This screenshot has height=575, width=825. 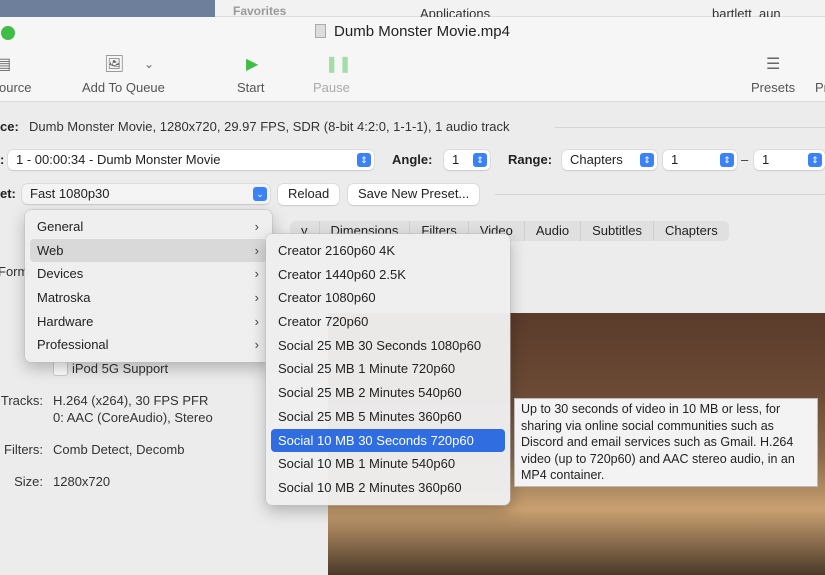 I want to click on add-queue-icon: 🖼, so click(x=114, y=64).